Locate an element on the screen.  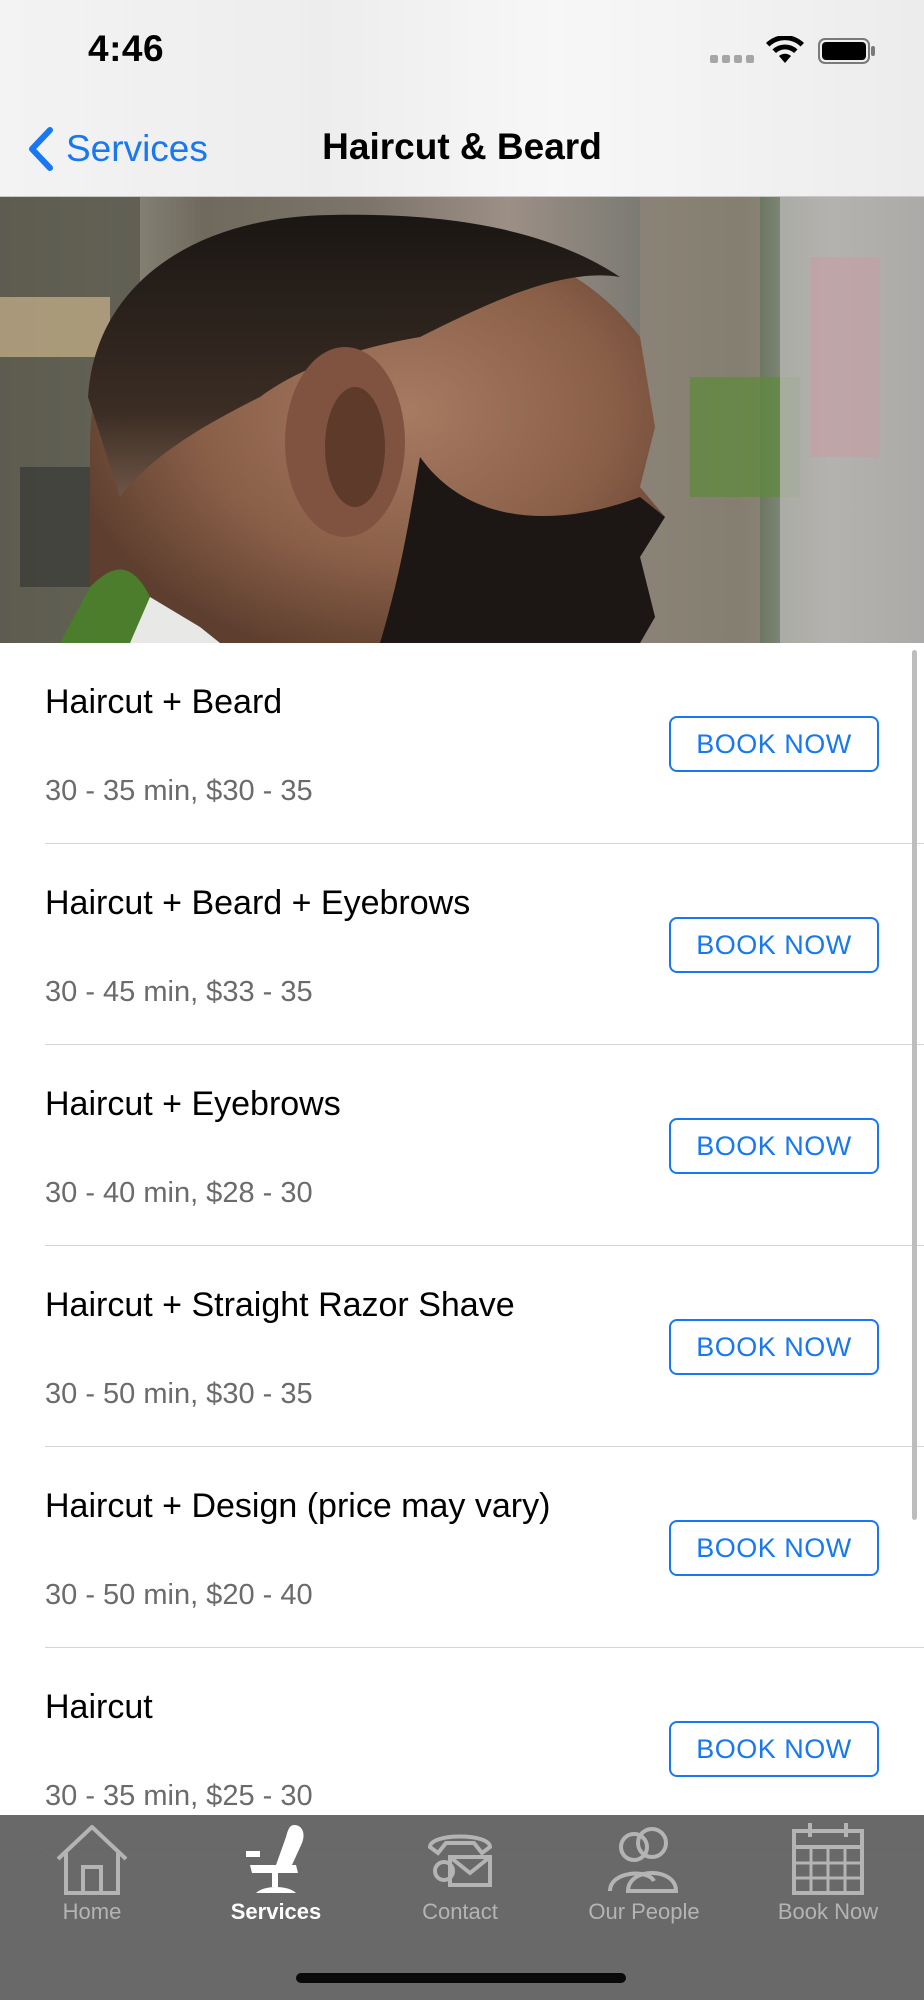
tab-services: Services is located at coordinates (276, 1885).